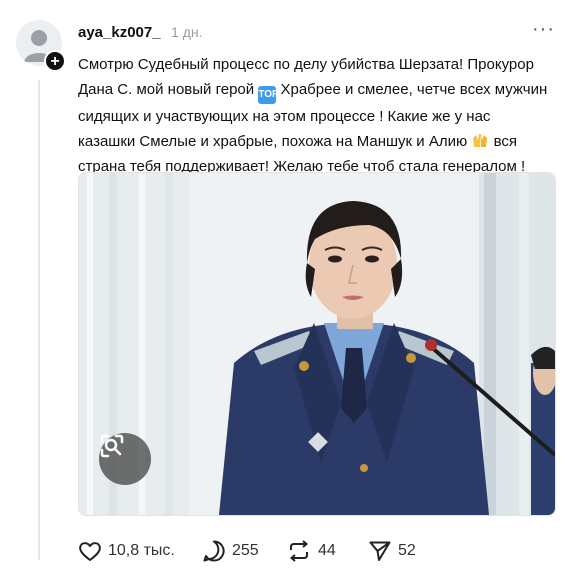  I want to click on reply-button: 255, so click(230, 551).